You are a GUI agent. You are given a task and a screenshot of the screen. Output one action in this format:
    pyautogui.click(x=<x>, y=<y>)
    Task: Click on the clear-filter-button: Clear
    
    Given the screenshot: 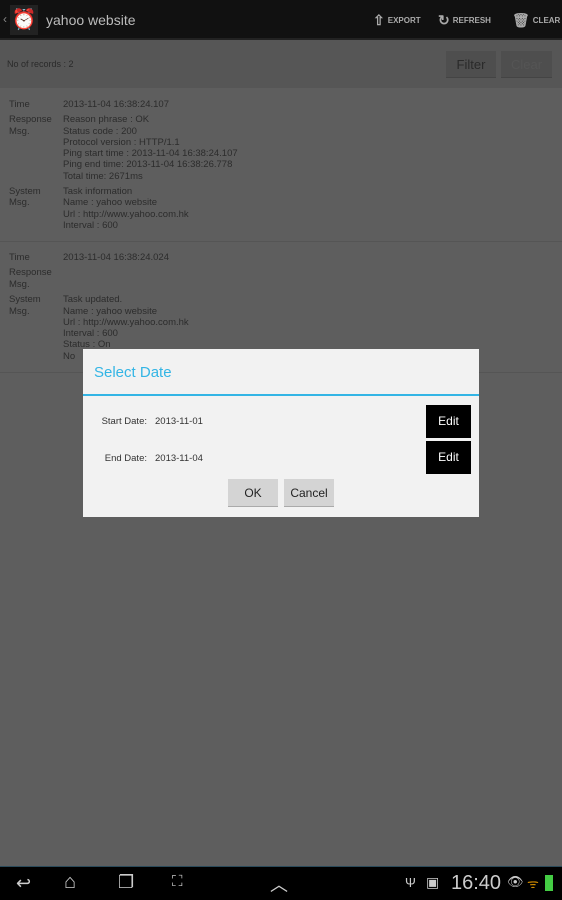 What is the action you would take?
    pyautogui.click(x=526, y=64)
    